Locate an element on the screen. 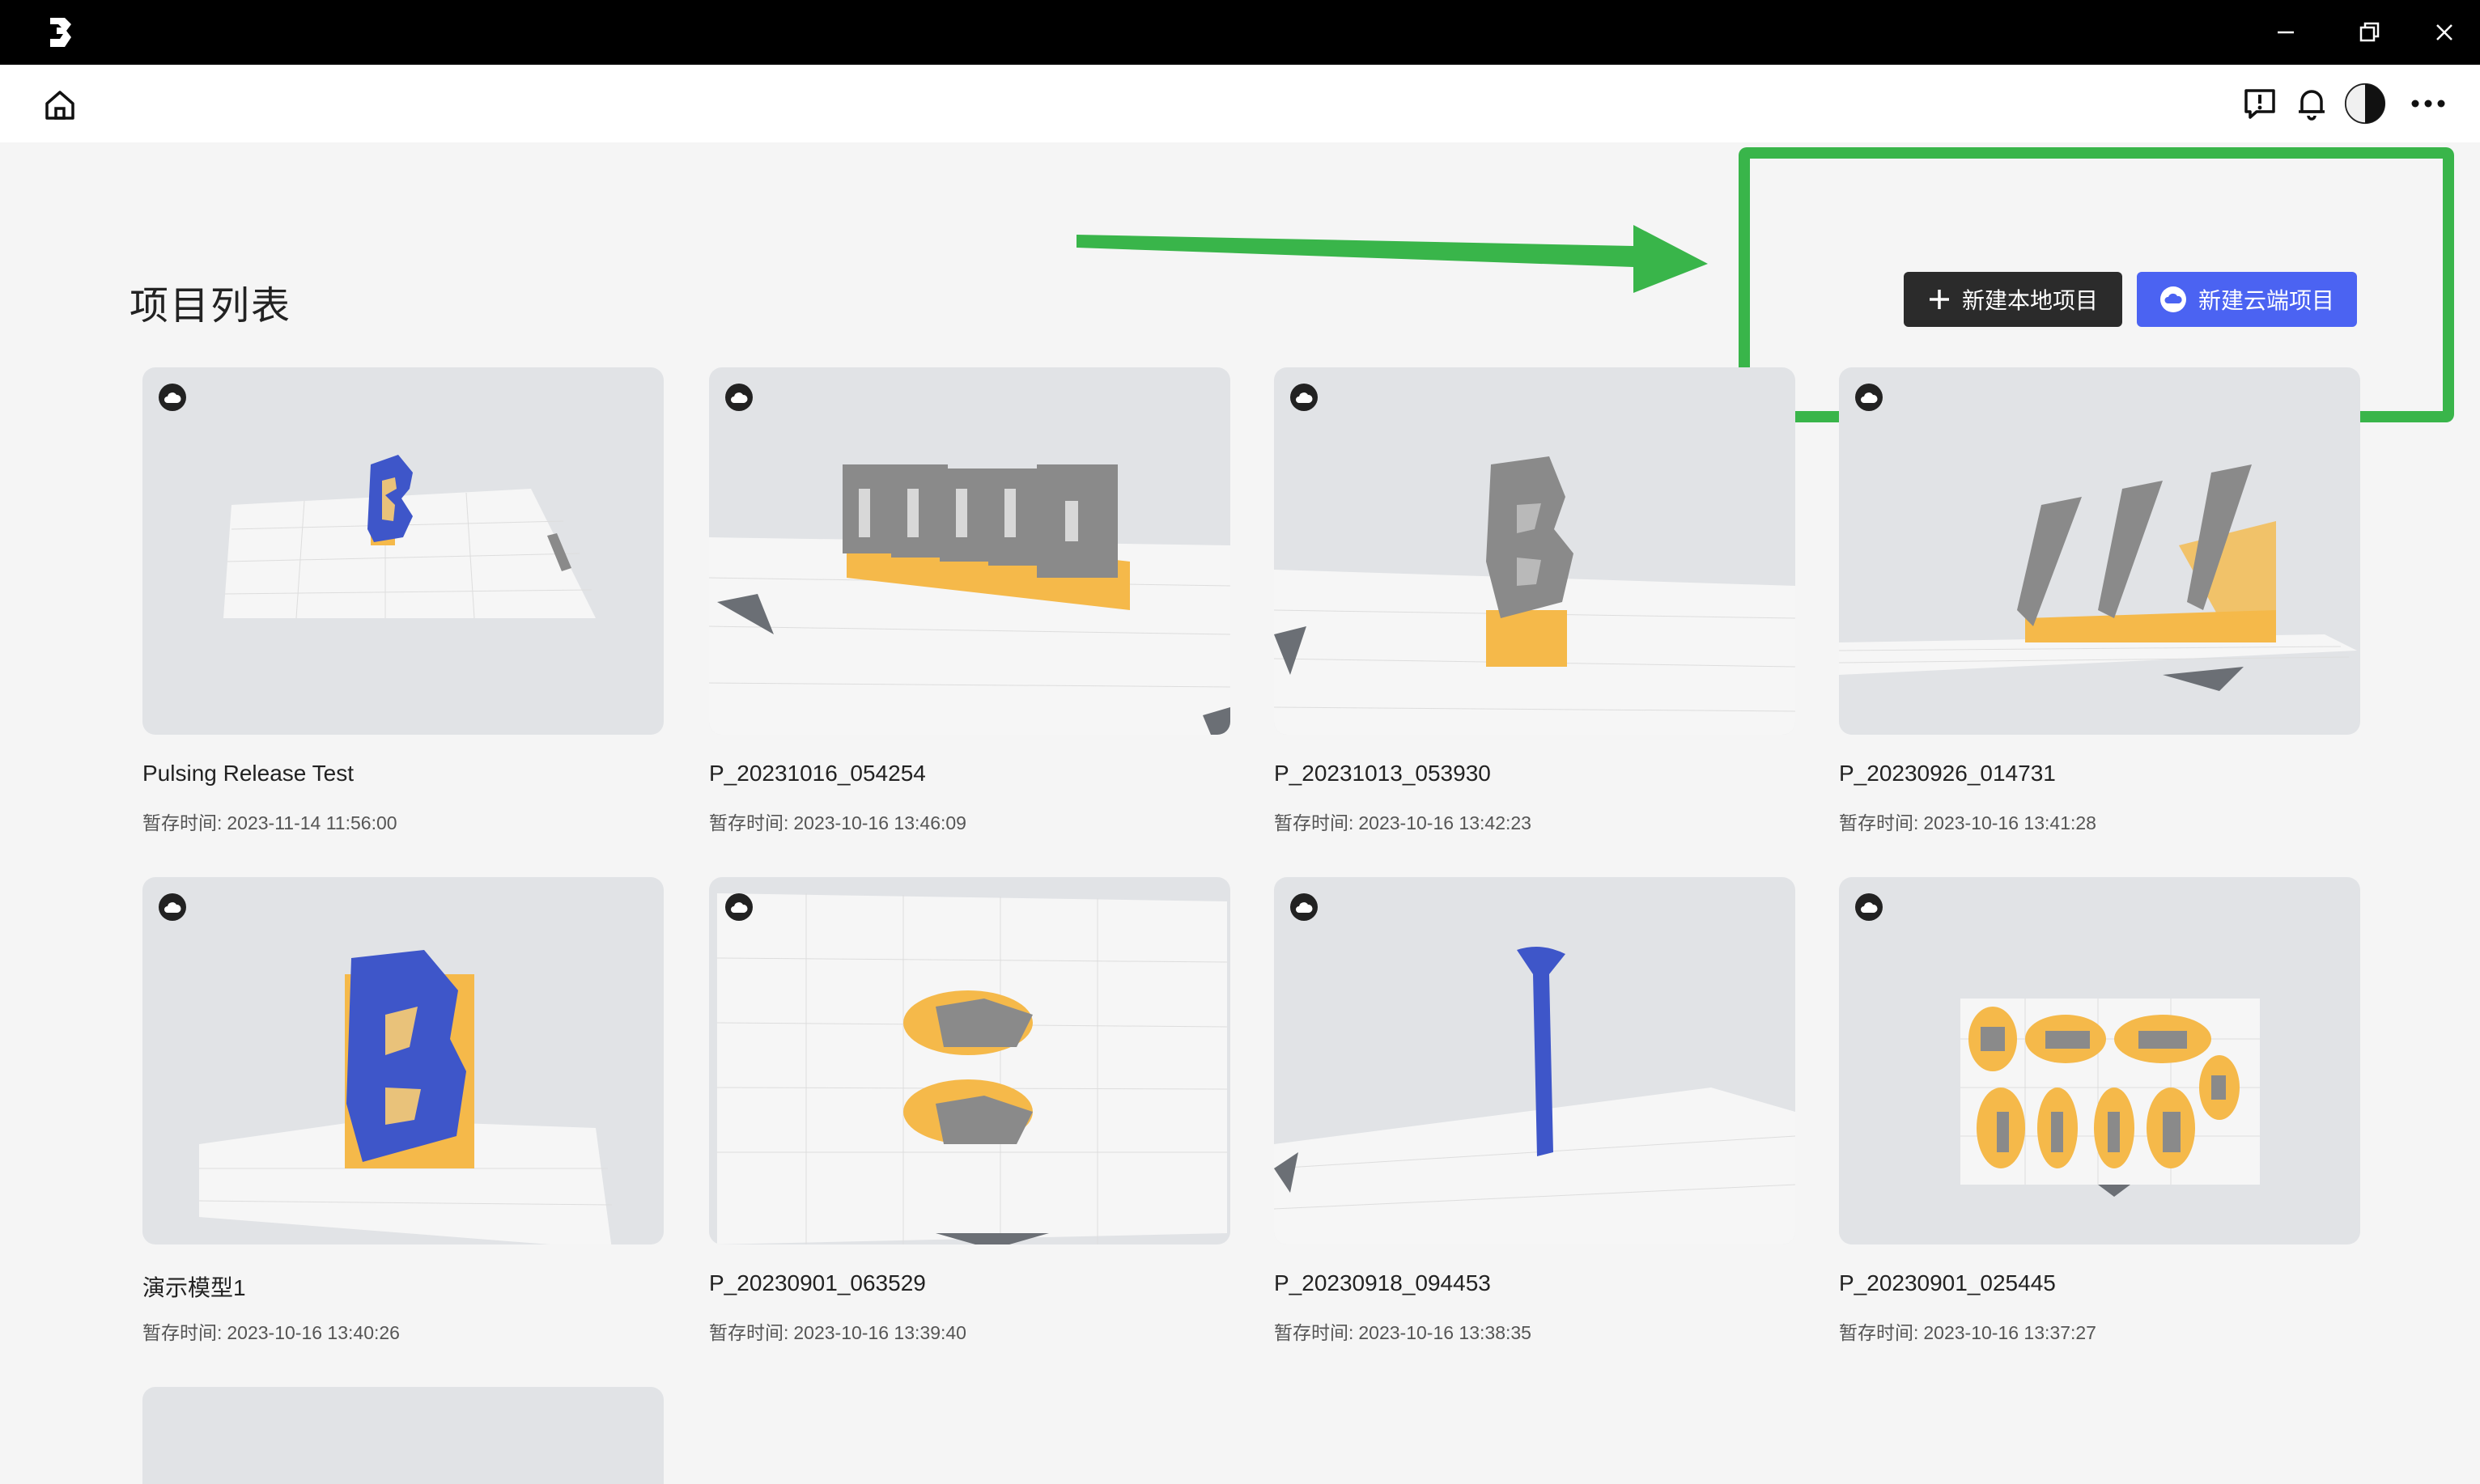  project-name: P_20231016_054254 is located at coordinates (818, 773).